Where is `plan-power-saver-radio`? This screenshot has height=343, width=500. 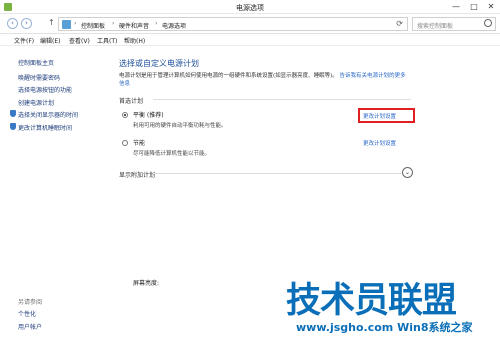
plan-power-saver-radio is located at coordinates (125, 143).